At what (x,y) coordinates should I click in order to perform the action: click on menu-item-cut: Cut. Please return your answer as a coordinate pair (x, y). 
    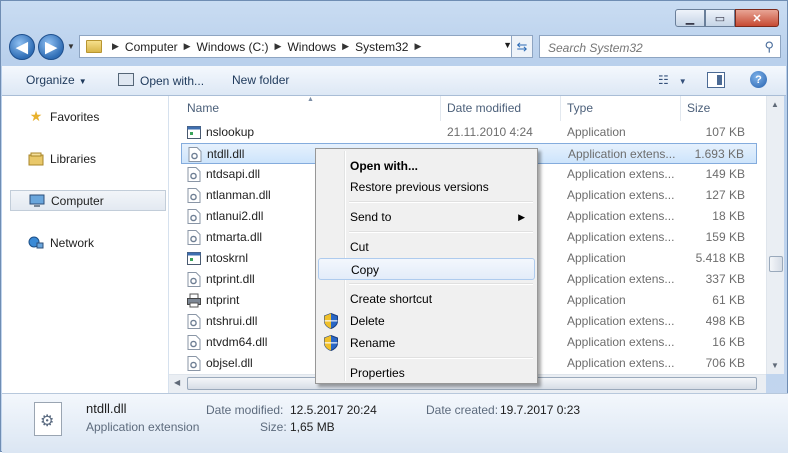
    Looking at the image, I should click on (426, 247).